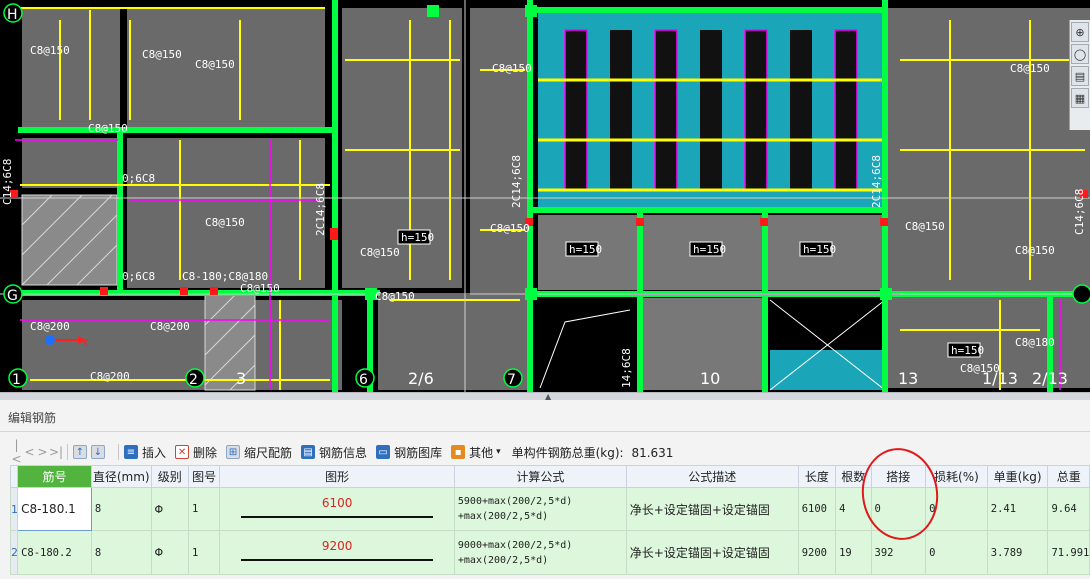 This screenshot has width=1090, height=579. What do you see at coordinates (204, 476) in the screenshot?
I see `column-header: 图号` at bounding box center [204, 476].